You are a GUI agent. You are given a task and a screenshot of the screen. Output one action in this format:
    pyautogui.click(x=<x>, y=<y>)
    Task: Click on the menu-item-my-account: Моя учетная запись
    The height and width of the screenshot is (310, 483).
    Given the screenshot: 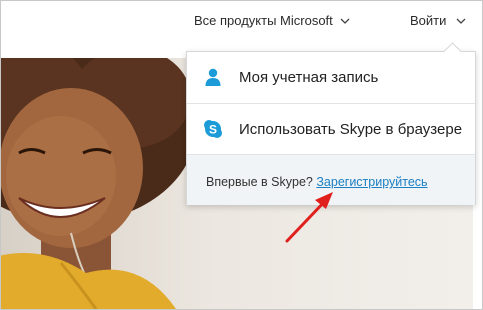 What is the action you would take?
    pyautogui.click(x=331, y=77)
    